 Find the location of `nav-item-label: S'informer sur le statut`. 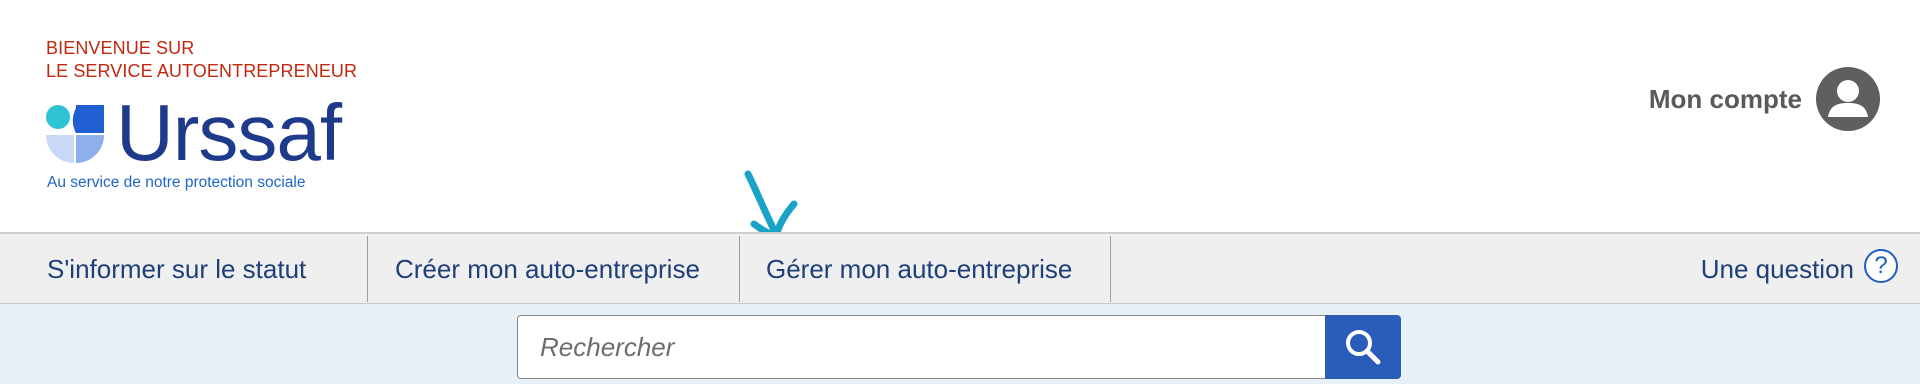

nav-item-label: S'informer sur le statut is located at coordinates (177, 268).